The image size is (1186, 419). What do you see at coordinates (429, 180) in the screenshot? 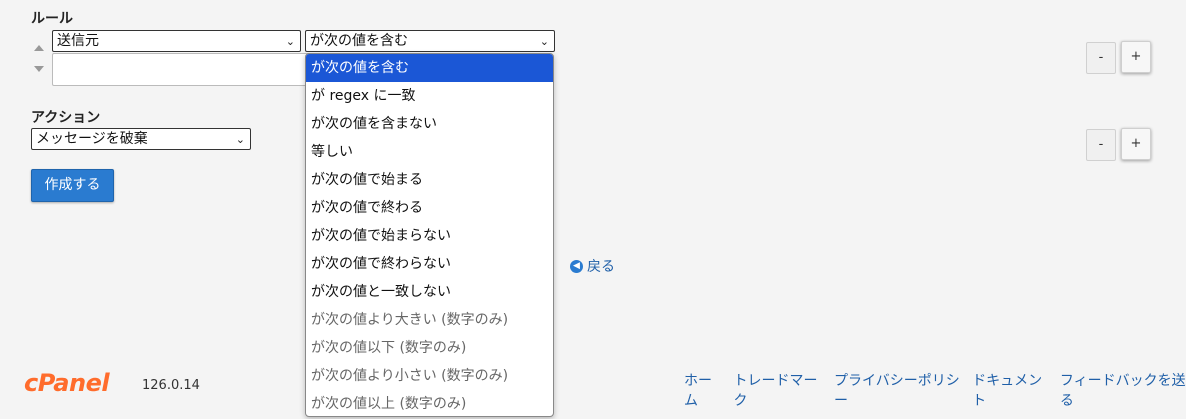
I see `condition-option: が次の値で始まる` at bounding box center [429, 180].